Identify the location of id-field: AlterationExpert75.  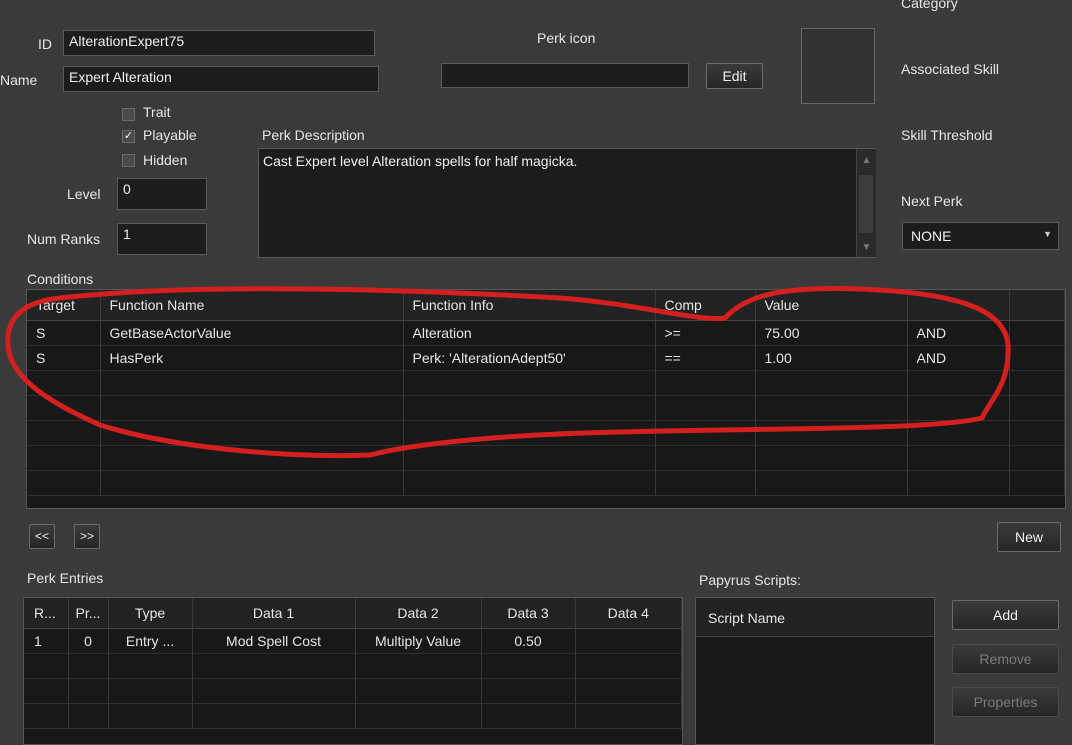
(219, 43).